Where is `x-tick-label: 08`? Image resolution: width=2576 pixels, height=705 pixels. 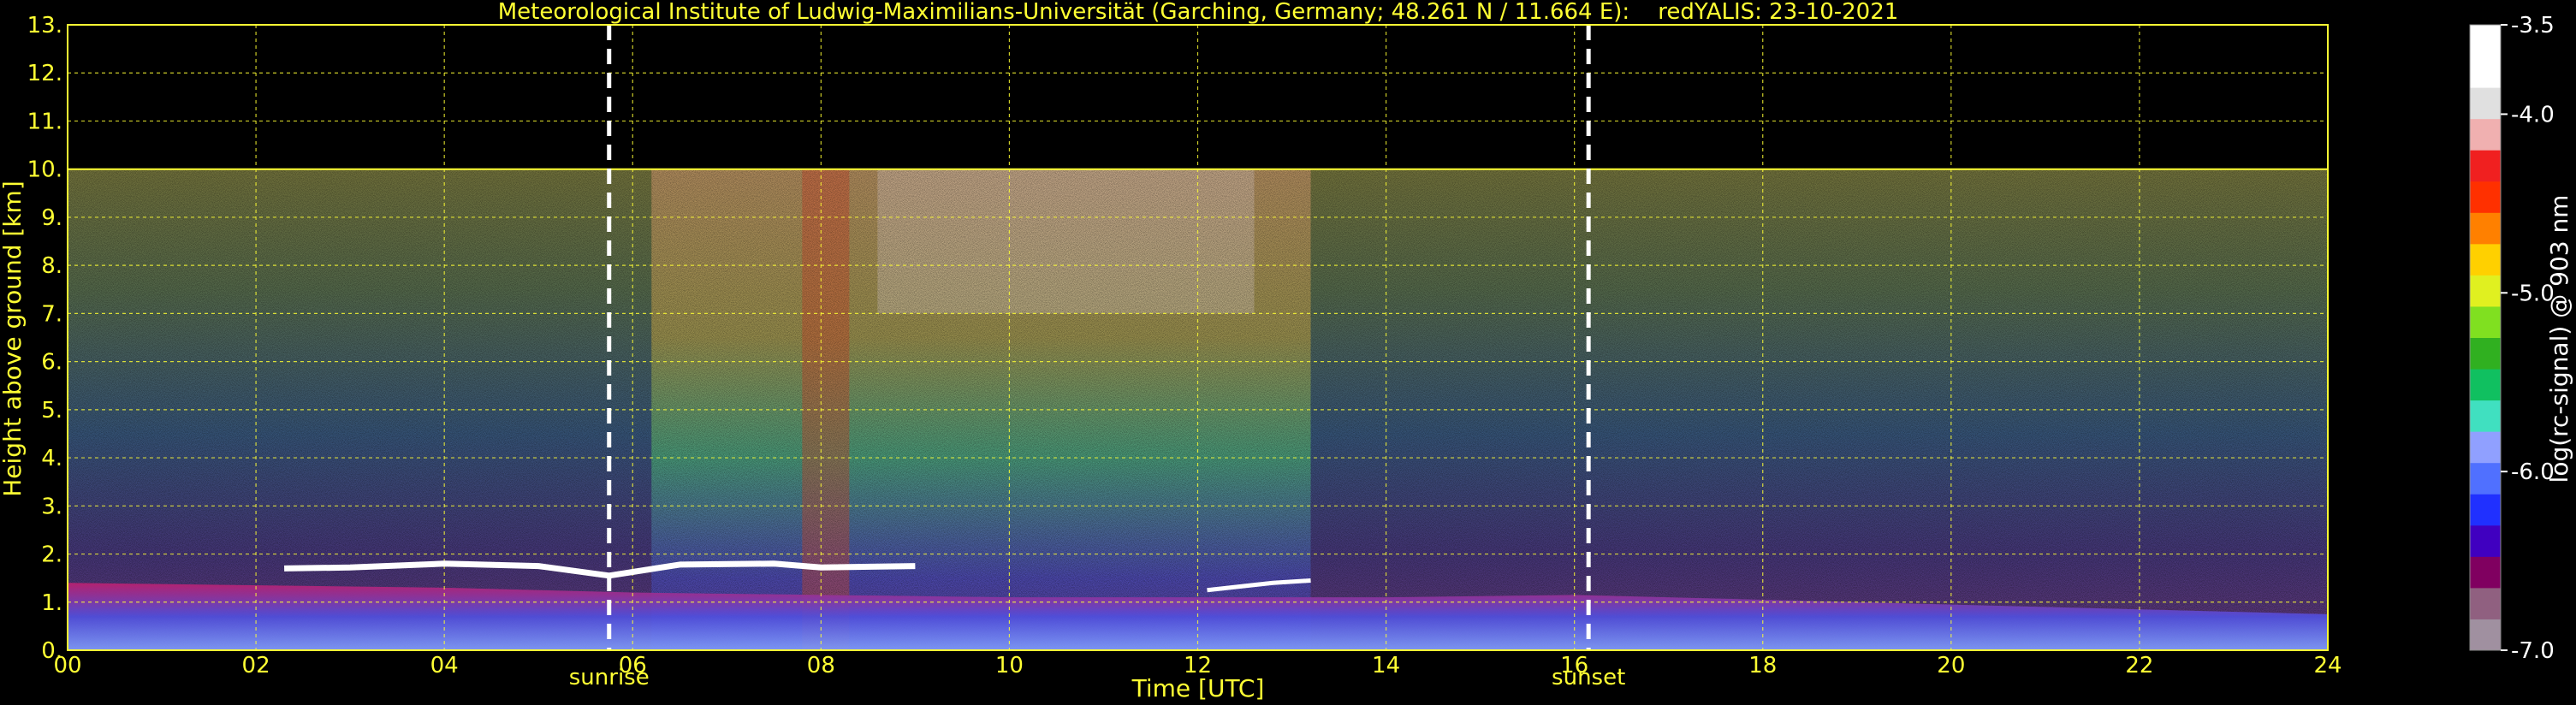
x-tick-label: 08 is located at coordinates (821, 665).